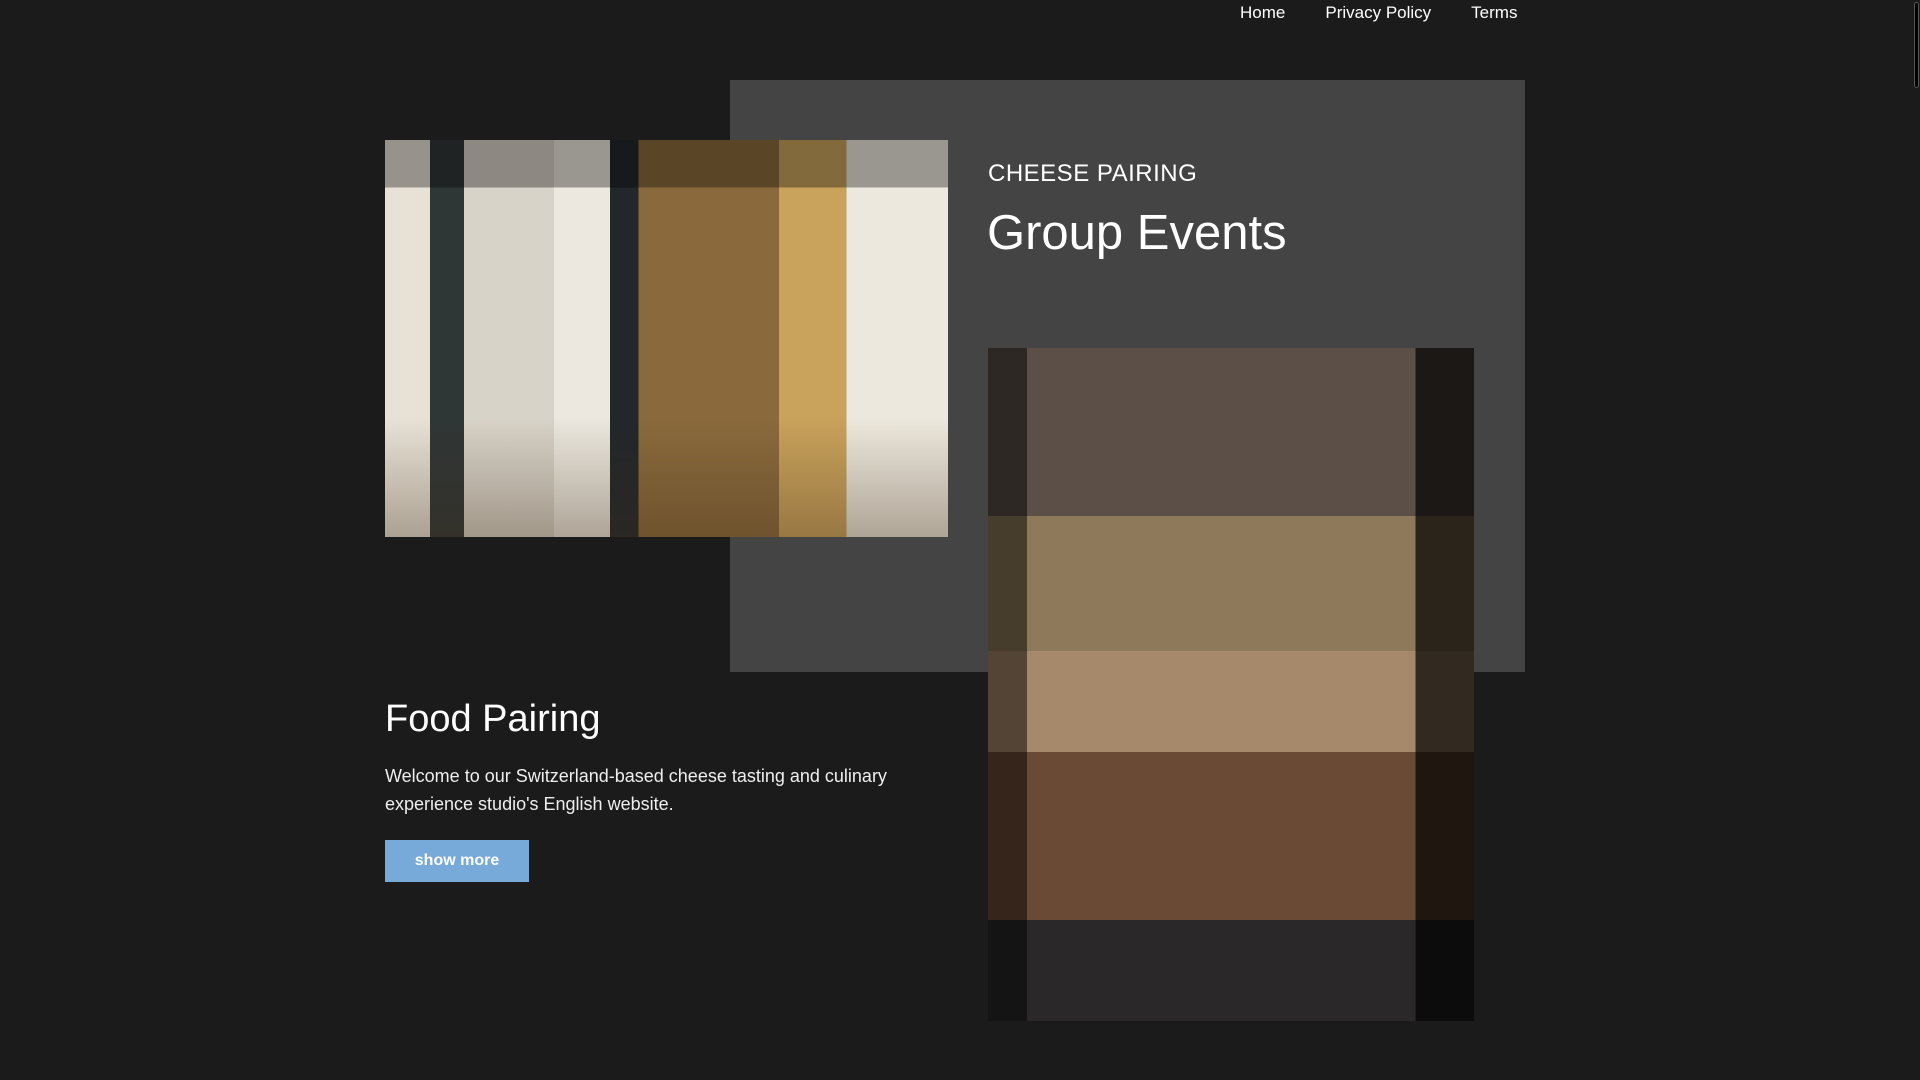  Describe the element at coordinates (1137, 233) in the screenshot. I see `events-title: Group Events` at that location.